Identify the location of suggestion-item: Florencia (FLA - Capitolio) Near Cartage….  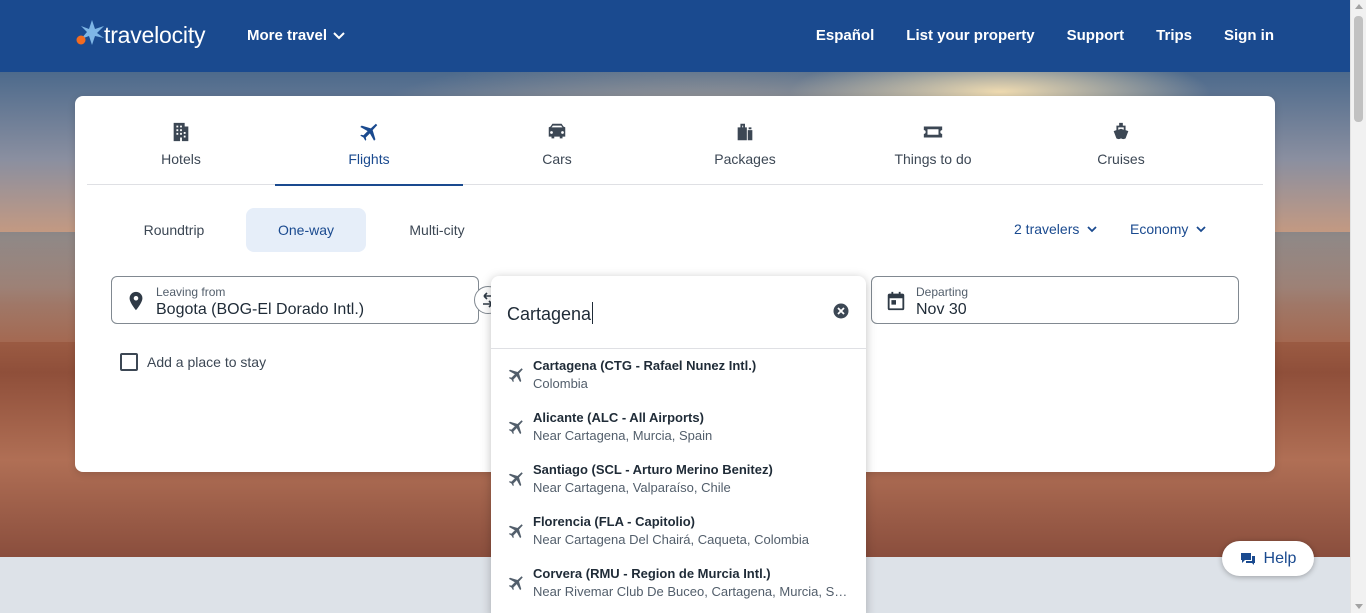
(678, 532).